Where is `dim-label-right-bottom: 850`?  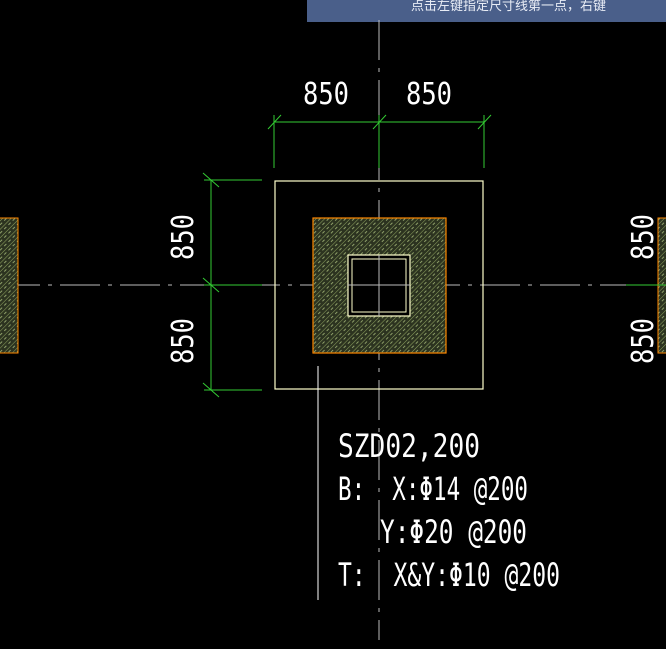 dim-label-right-bottom: 850 is located at coordinates (643, 341).